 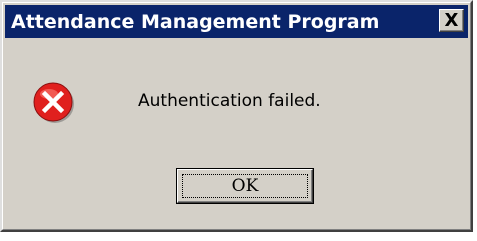 I want to click on title-bar: Attendance Management Program X, so click(x=236, y=21).